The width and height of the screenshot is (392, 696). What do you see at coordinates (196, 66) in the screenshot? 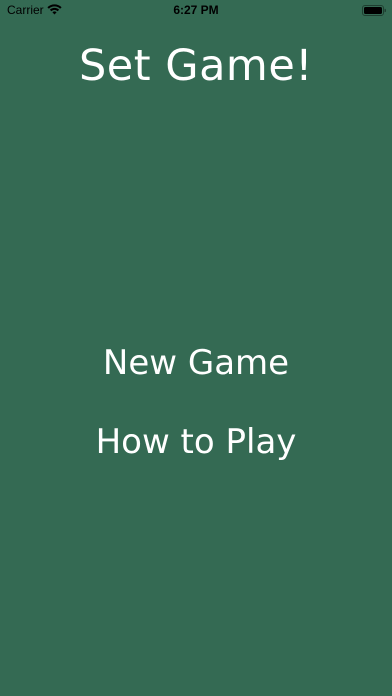
I see `page-title: Set Game!` at bounding box center [196, 66].